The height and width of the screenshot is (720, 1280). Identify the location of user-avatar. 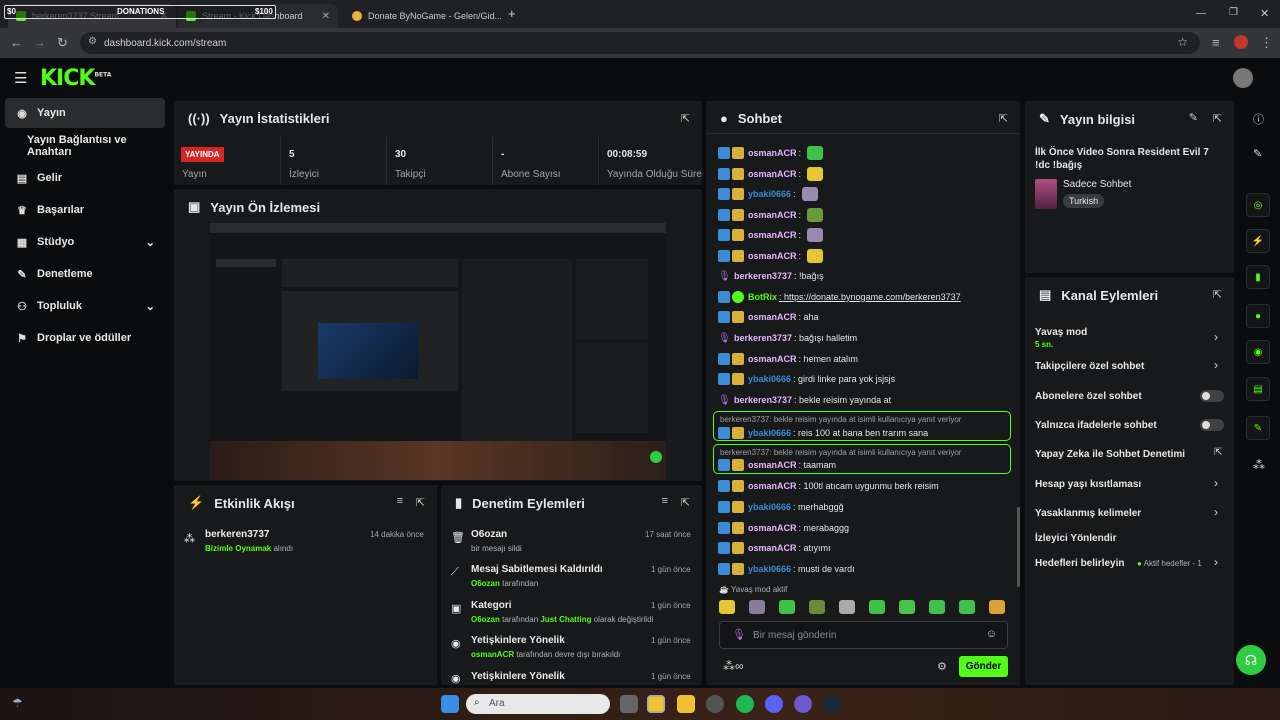
(1243, 78).